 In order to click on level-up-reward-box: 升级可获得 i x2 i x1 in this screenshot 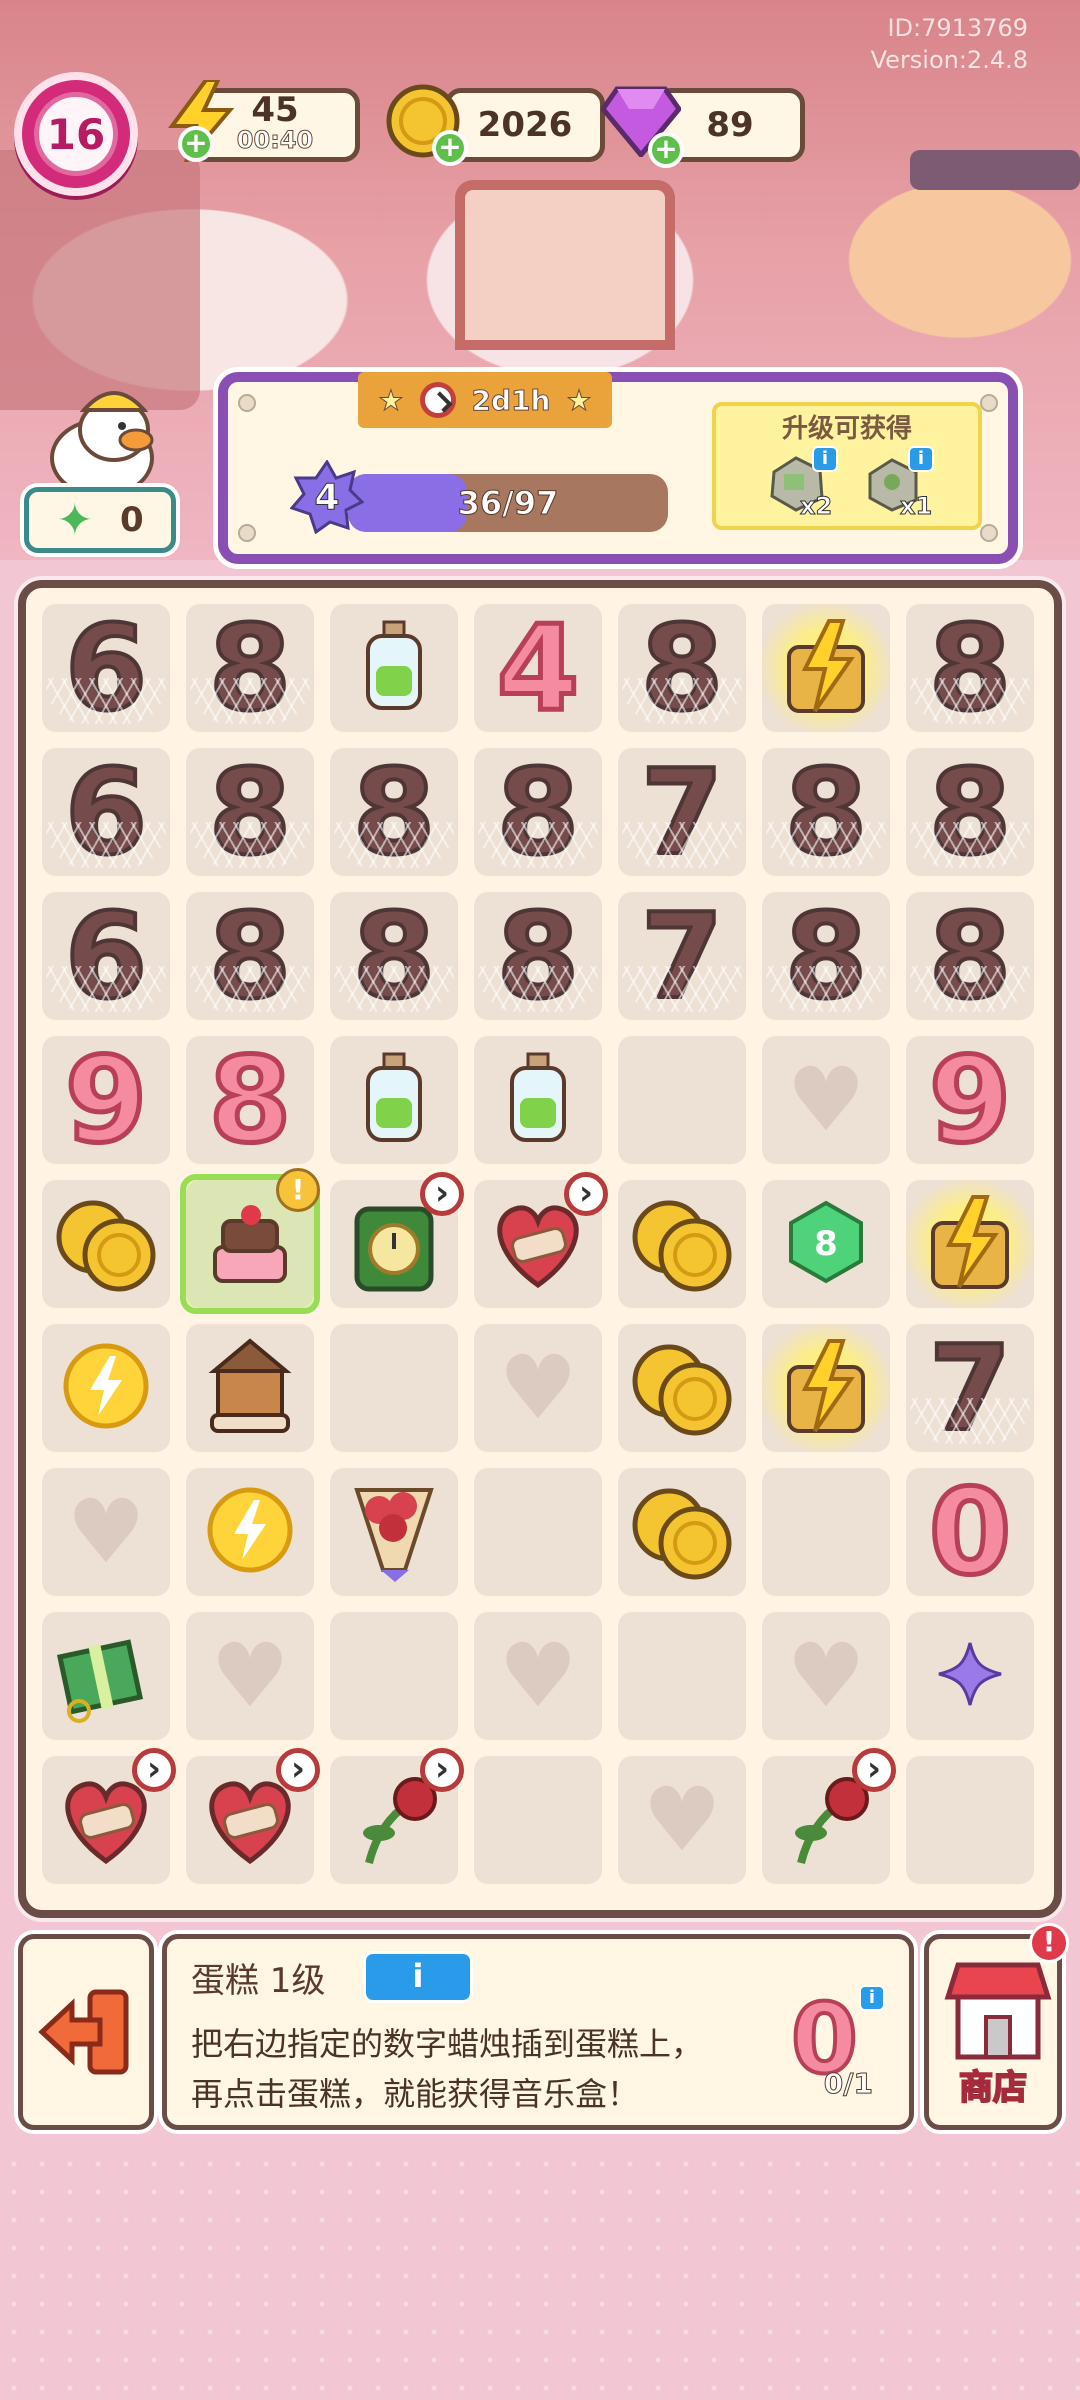, I will do `click(847, 466)`.